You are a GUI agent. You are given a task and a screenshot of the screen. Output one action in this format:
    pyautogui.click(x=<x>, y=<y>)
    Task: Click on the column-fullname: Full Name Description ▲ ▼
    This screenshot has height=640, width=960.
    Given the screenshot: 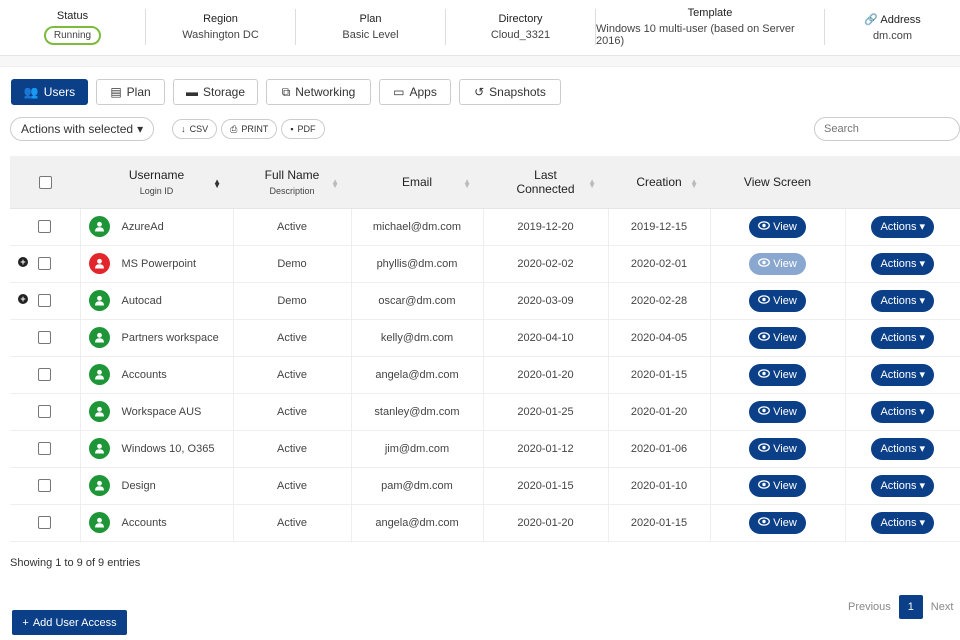 What is the action you would take?
    pyautogui.click(x=292, y=182)
    